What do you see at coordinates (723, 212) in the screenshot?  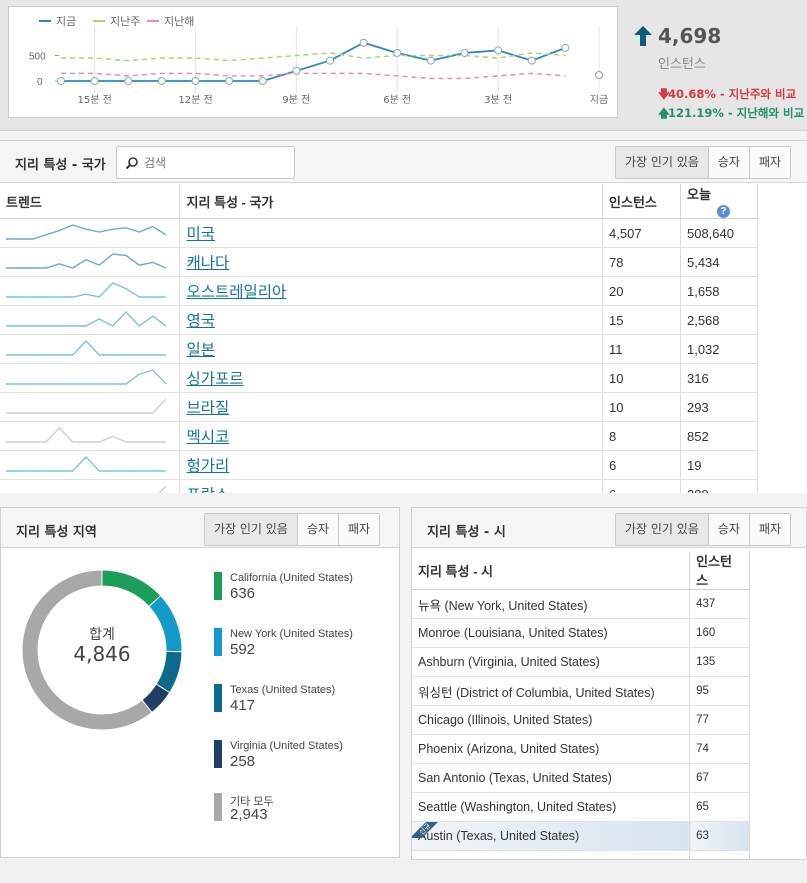 I see `help-icon: ?` at bounding box center [723, 212].